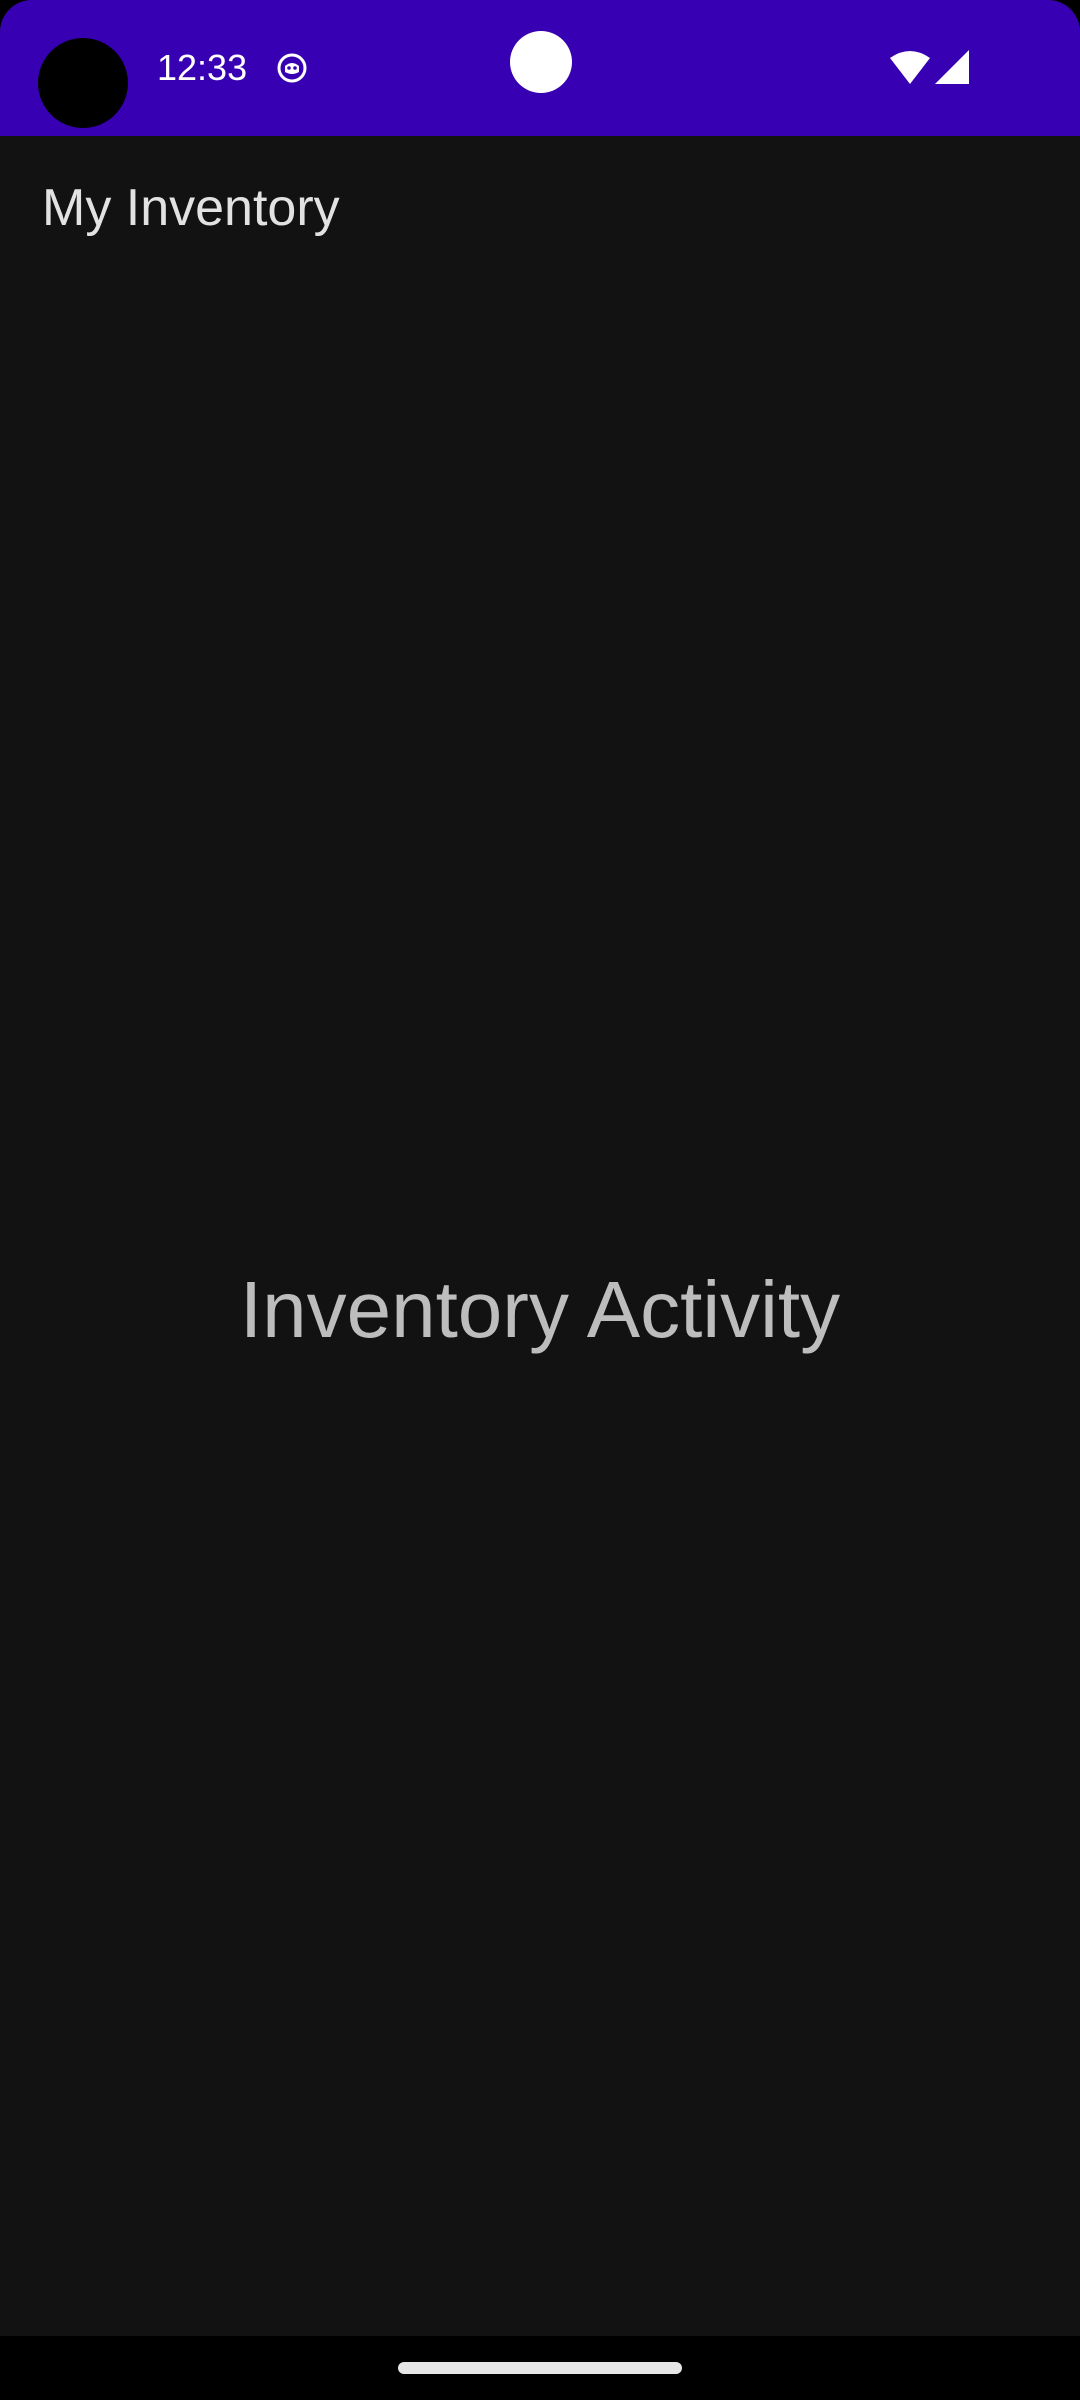  Describe the element at coordinates (191, 208) in the screenshot. I see `app-title: My Inventory` at that location.